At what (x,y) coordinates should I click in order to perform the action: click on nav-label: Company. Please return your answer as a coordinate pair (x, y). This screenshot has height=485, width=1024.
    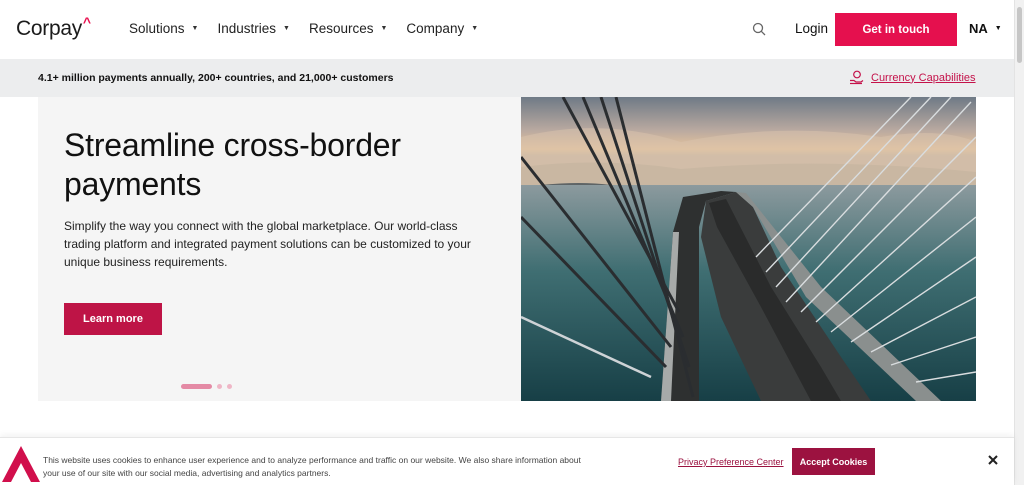
    Looking at the image, I should click on (435, 28).